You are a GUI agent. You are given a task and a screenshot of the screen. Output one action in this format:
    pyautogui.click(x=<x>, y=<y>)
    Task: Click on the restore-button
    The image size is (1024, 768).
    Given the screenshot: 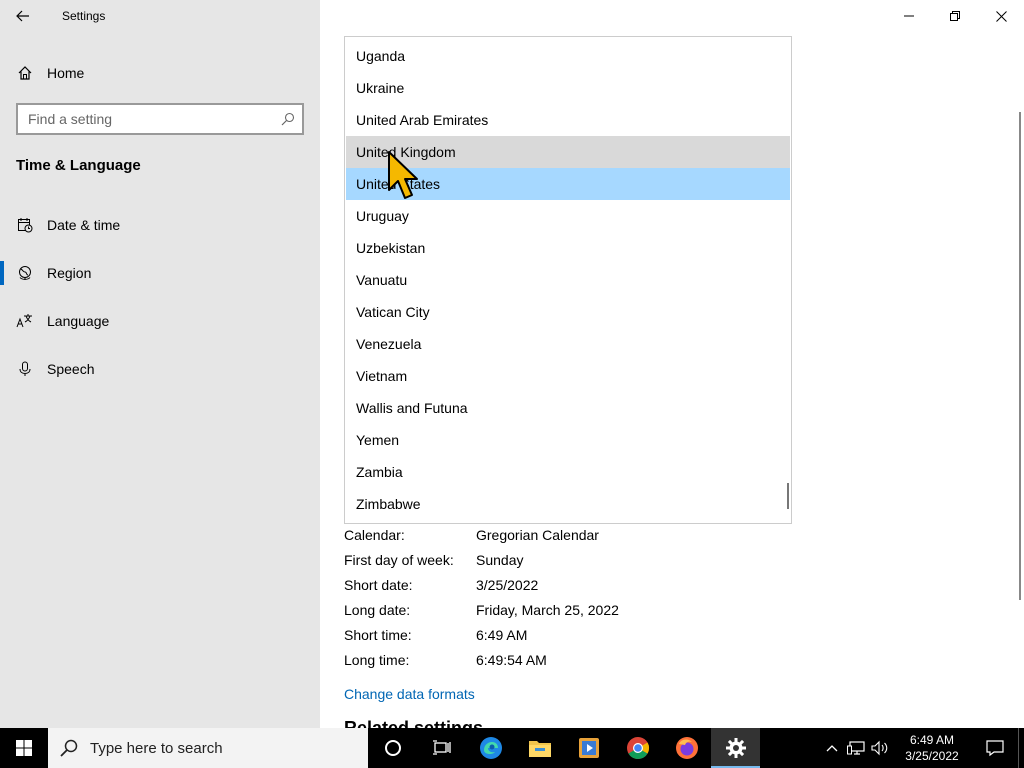 What is the action you would take?
    pyautogui.click(x=955, y=16)
    